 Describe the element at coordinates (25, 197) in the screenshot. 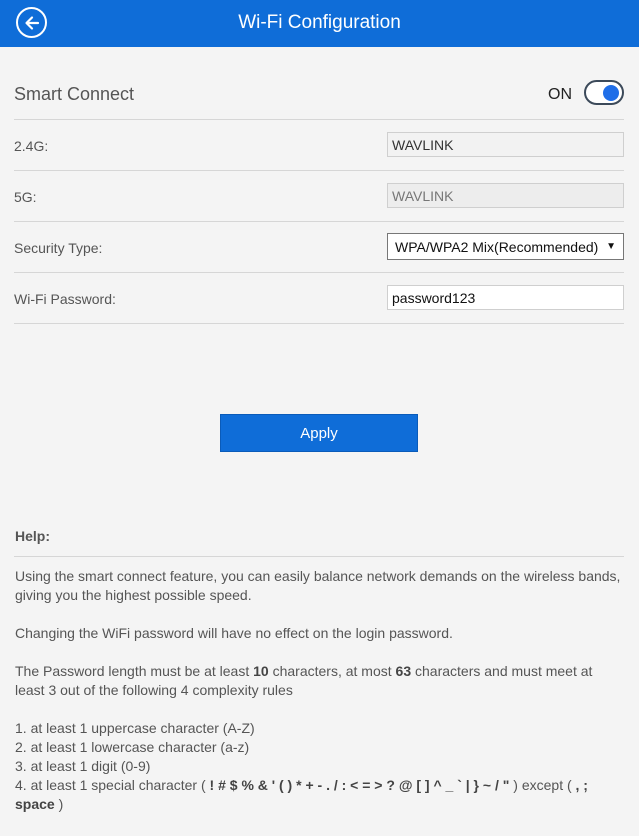

I see `band-5g-label: 5G:` at that location.